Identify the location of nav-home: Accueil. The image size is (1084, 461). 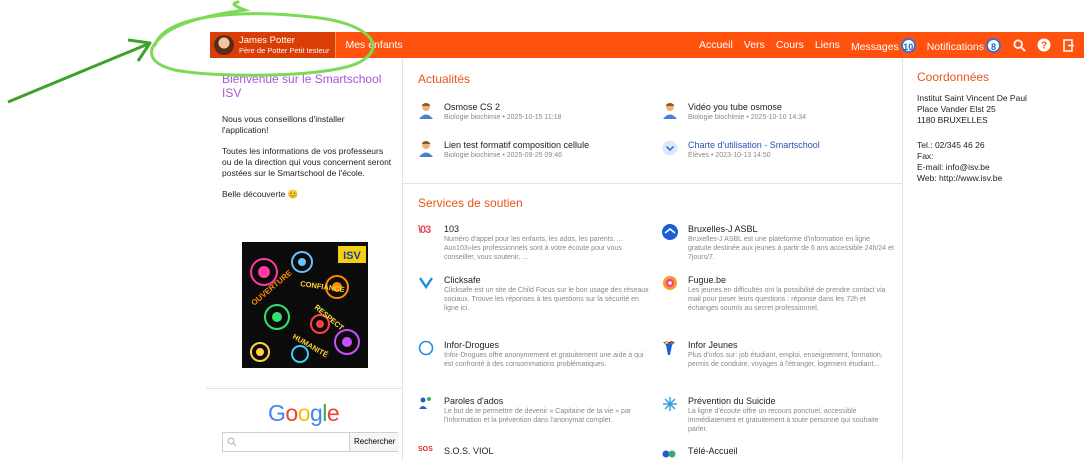
(716, 45).